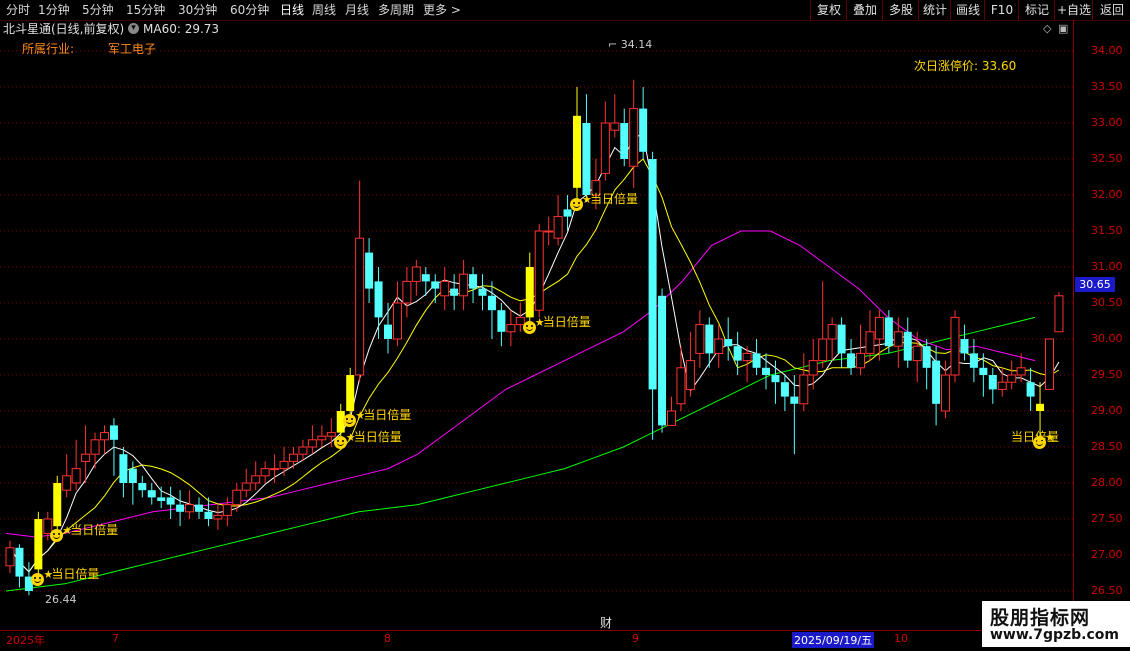  I want to click on price-tick-label: 32.00, so click(1107, 194).